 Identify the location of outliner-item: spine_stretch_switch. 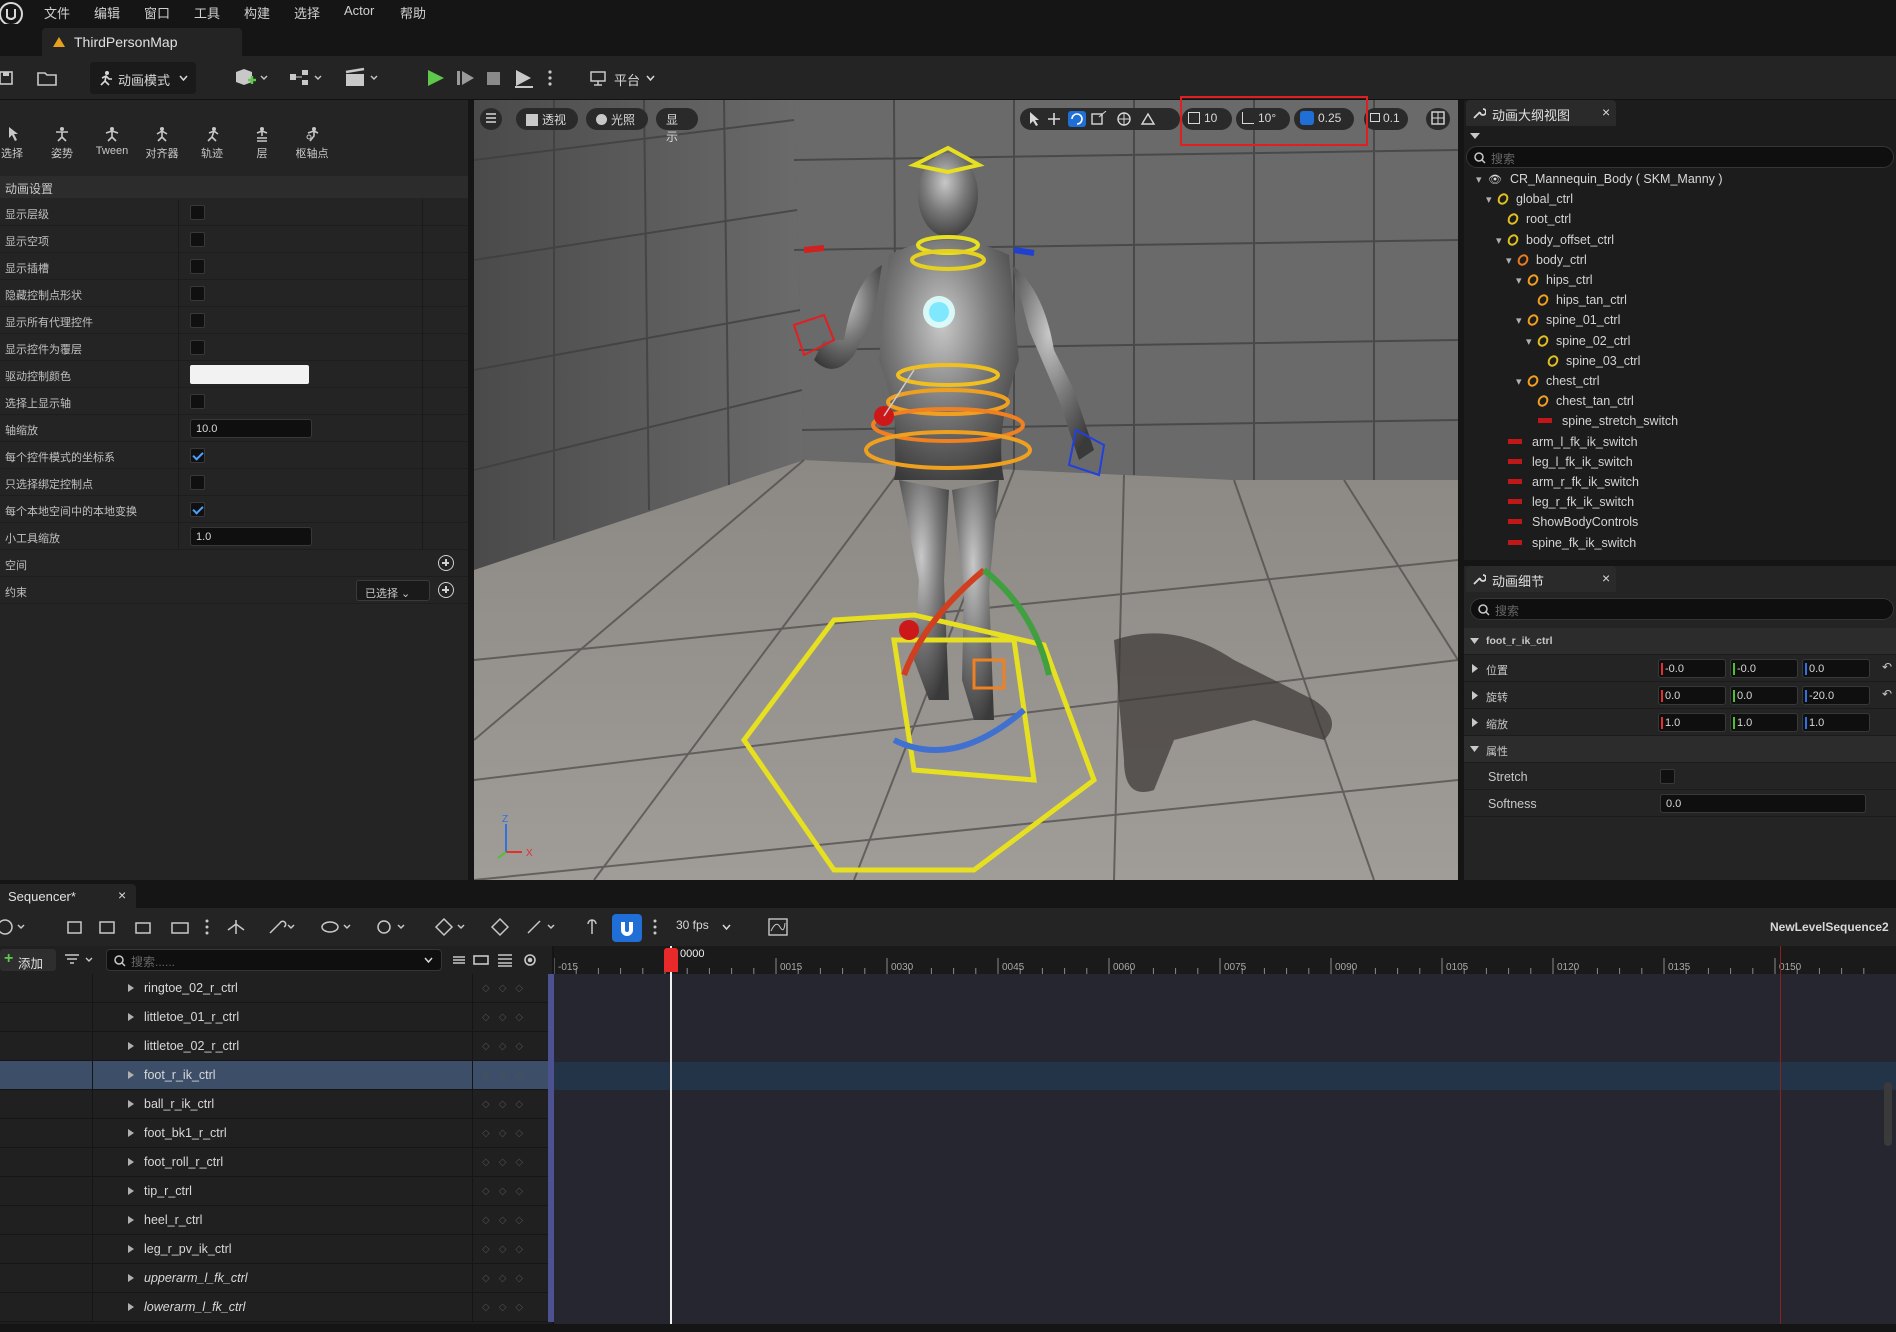
(1602, 424).